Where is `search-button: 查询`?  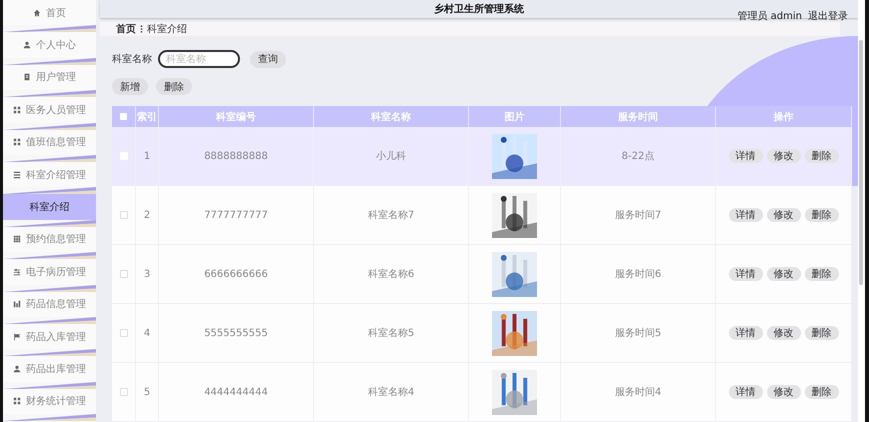
search-button: 查询 is located at coordinates (268, 59).